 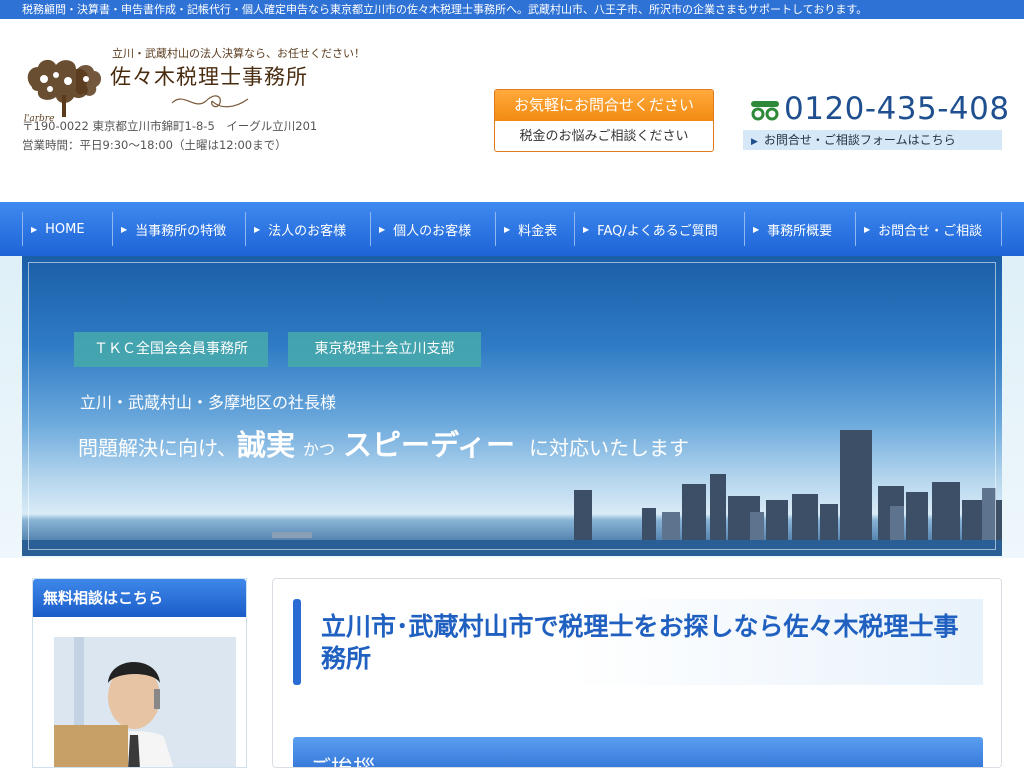 I want to click on logo-tagline: 立川・武蔵村山の法人決算なら、お任せください！, so click(x=238, y=53).